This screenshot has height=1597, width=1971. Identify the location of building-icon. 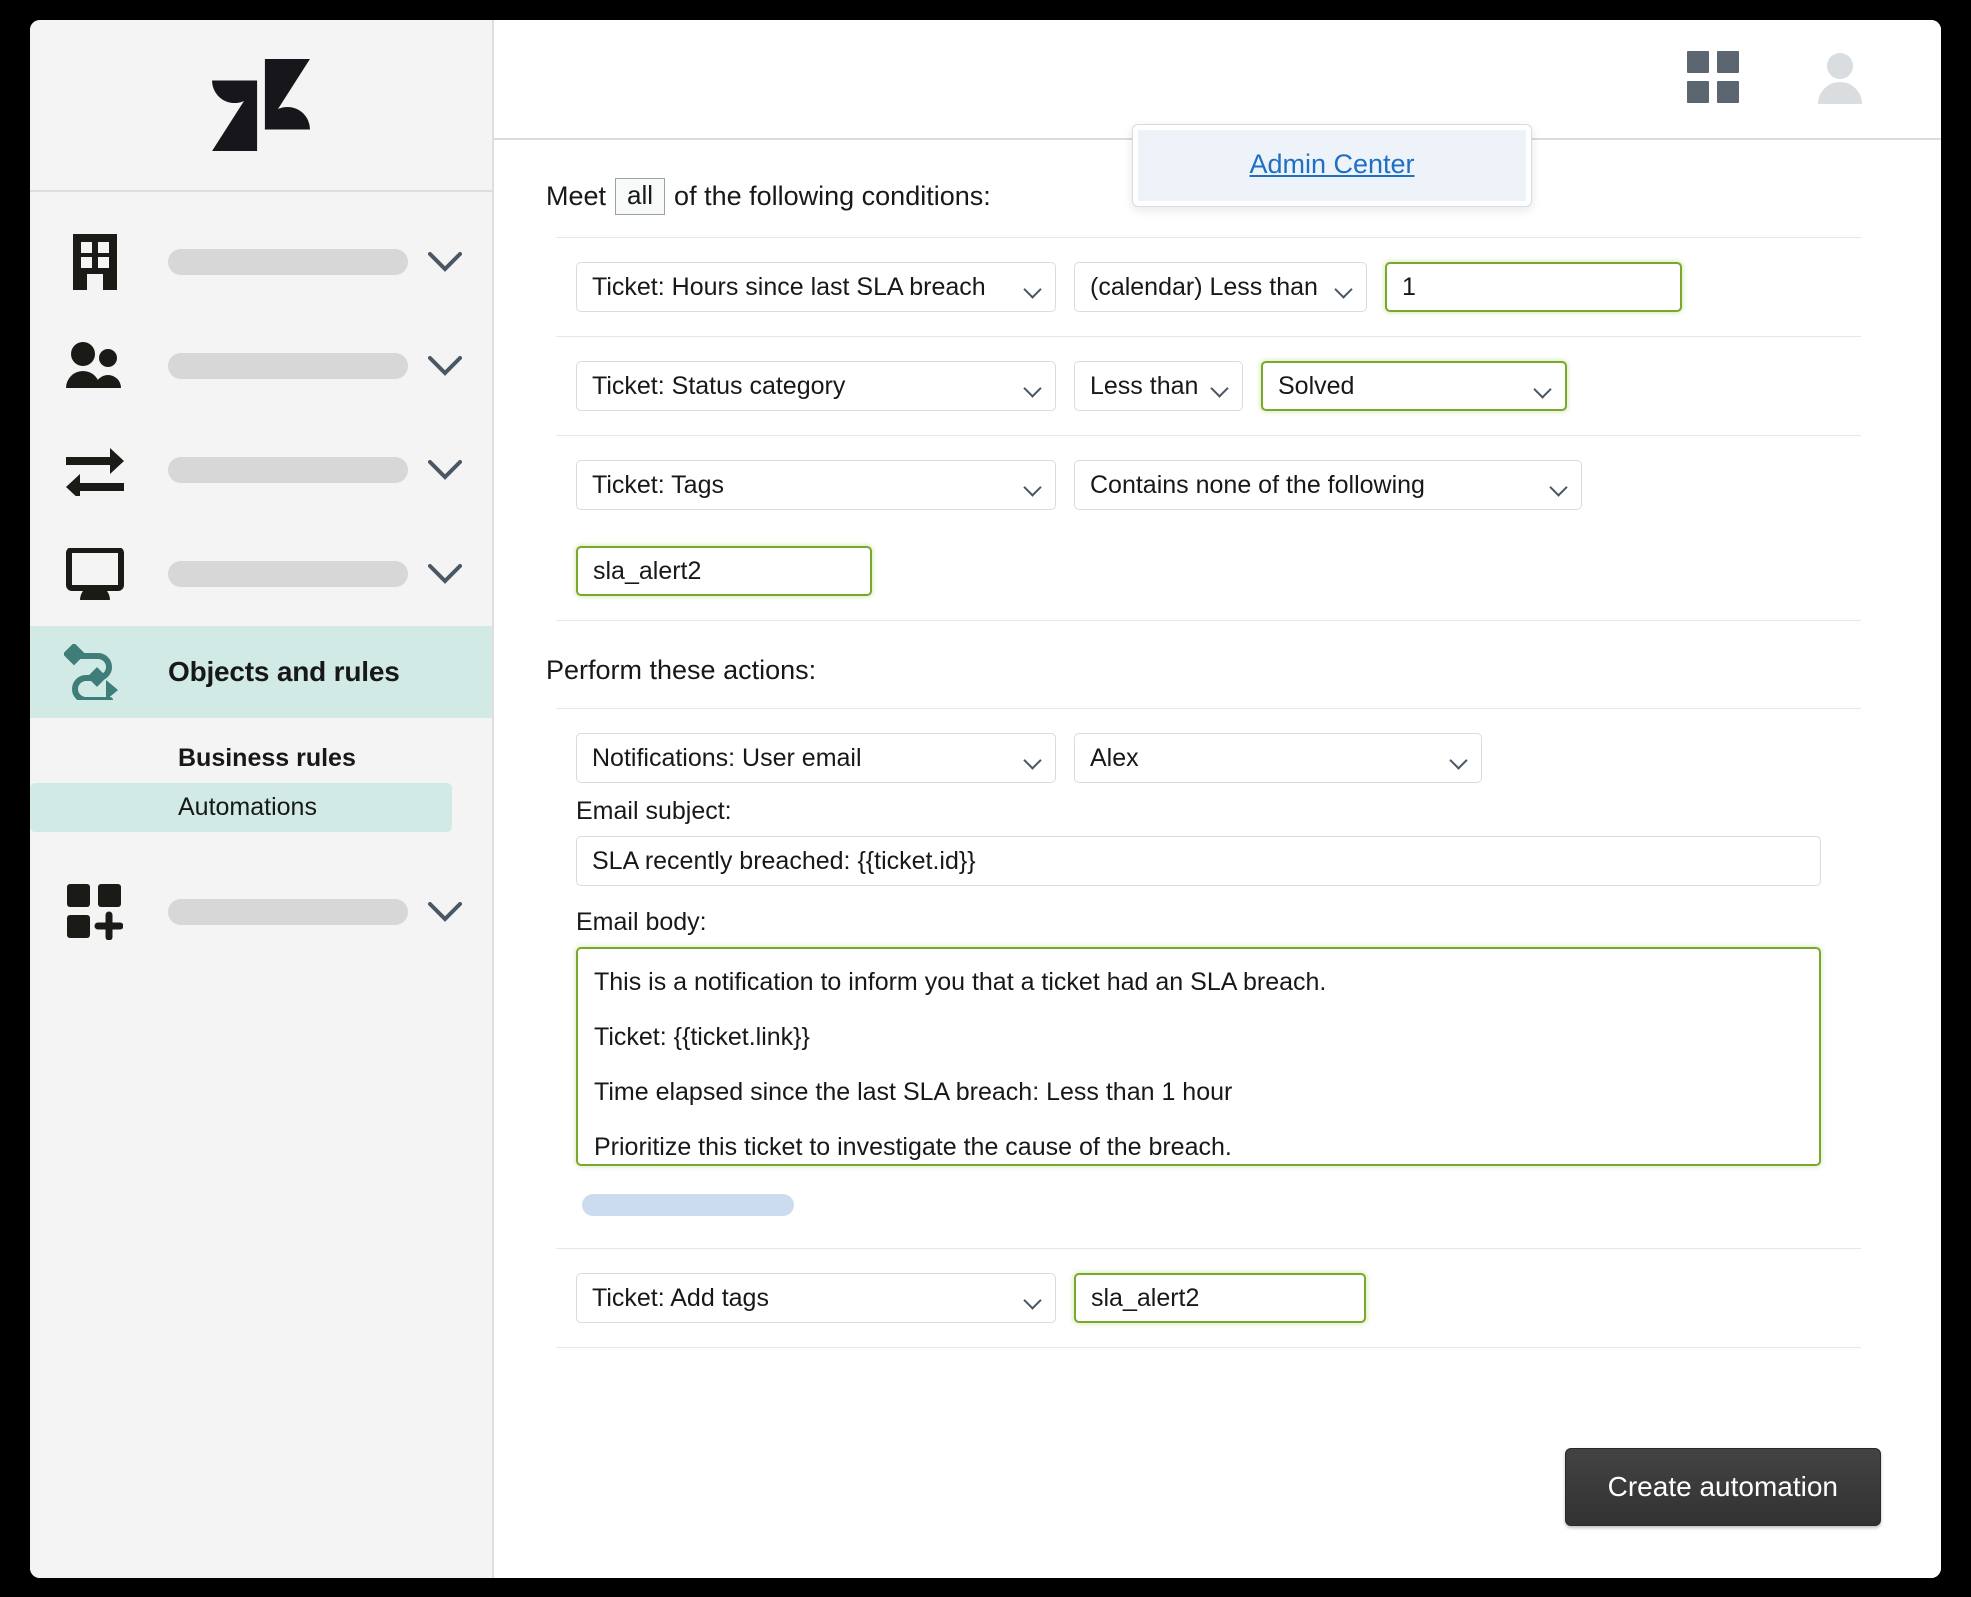
(95, 262).